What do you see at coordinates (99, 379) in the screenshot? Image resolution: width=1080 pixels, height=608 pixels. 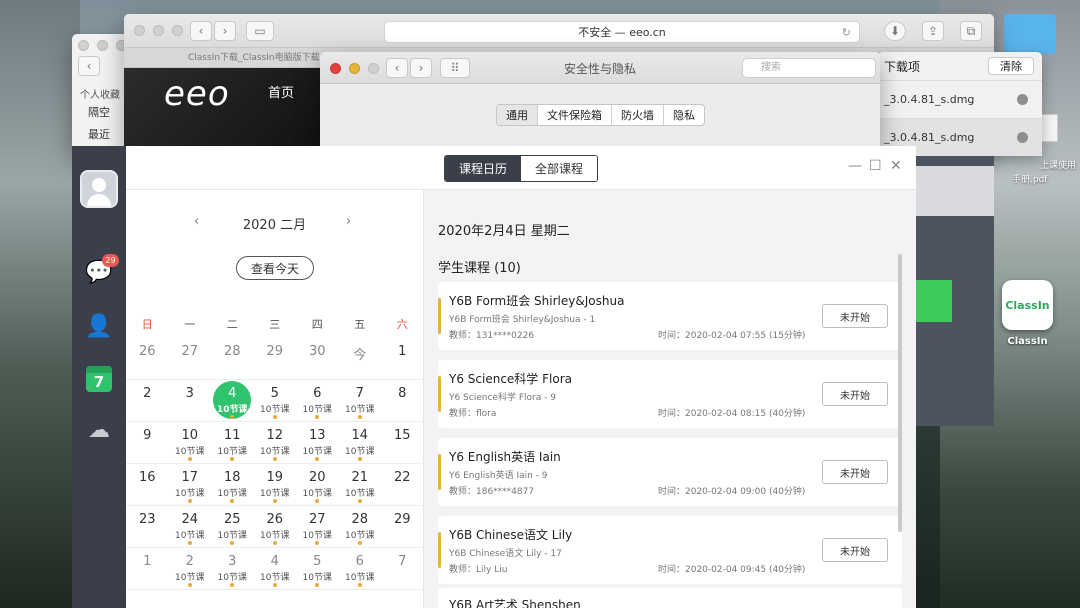 I see `calendar-icon: 7` at bounding box center [99, 379].